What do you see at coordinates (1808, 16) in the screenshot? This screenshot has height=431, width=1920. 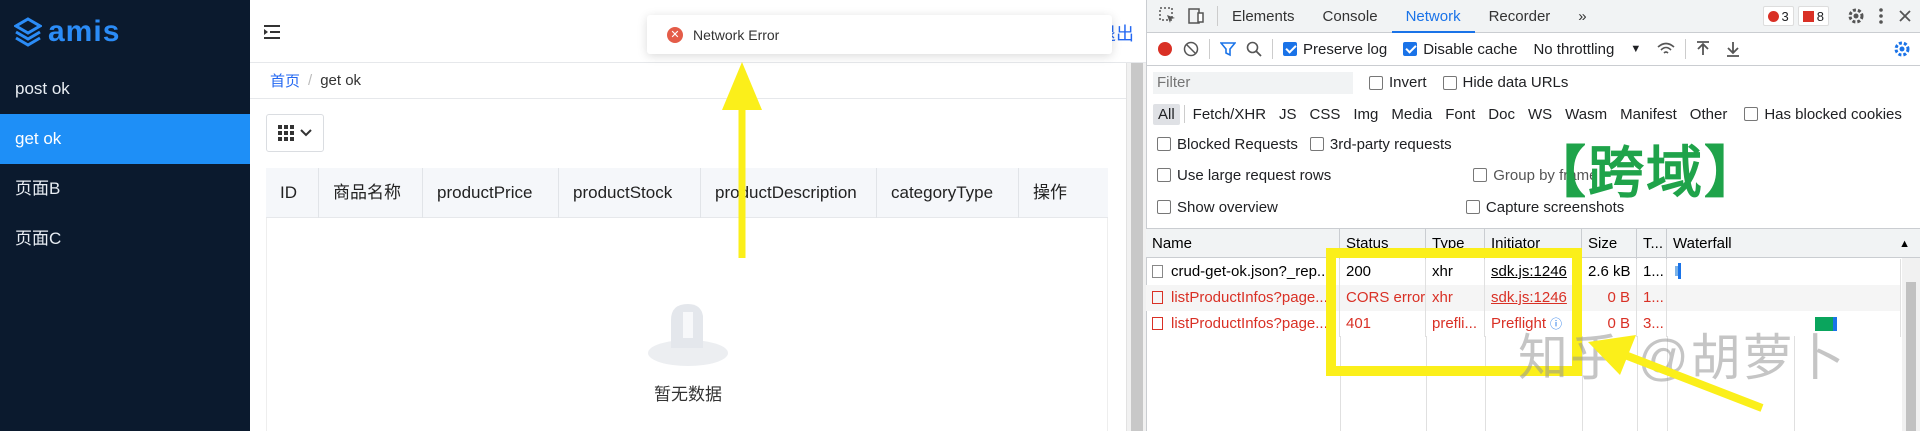 I see `issue-icon` at bounding box center [1808, 16].